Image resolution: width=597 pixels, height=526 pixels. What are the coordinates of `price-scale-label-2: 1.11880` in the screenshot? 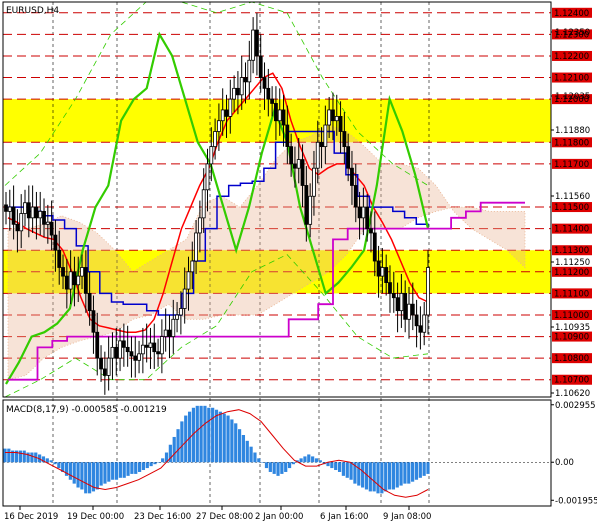 It's located at (572, 131).